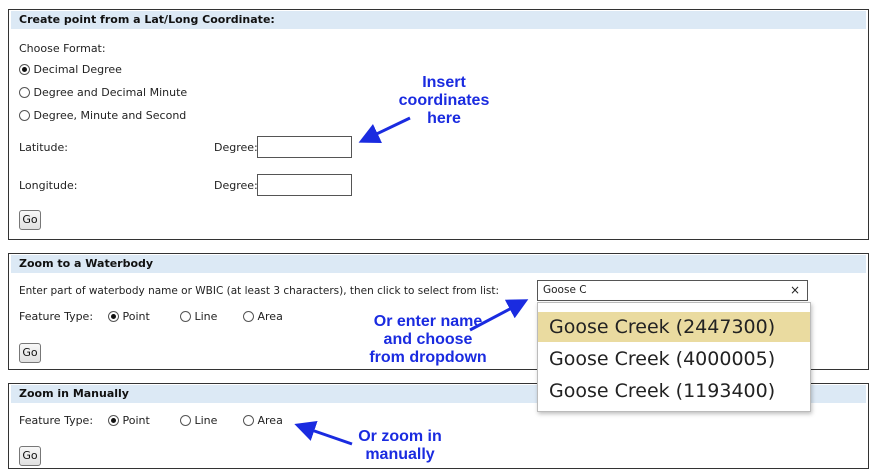  I want to click on latlong-panel-title: Create point from a Lat/Long Coordinate:, so click(438, 20).